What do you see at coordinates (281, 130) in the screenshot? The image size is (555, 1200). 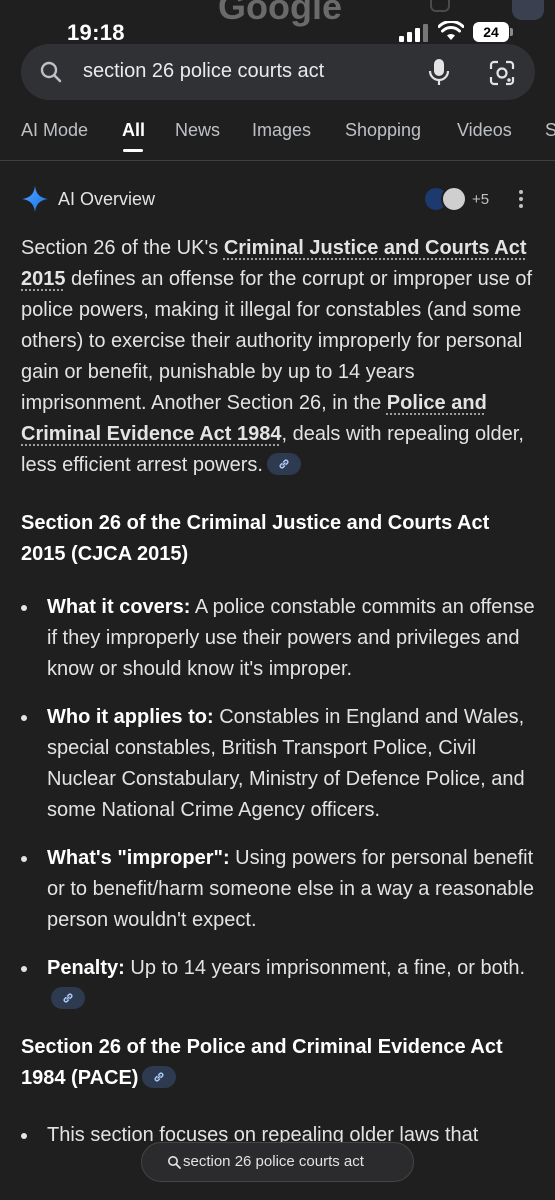 I see `tab-images: Images` at bounding box center [281, 130].